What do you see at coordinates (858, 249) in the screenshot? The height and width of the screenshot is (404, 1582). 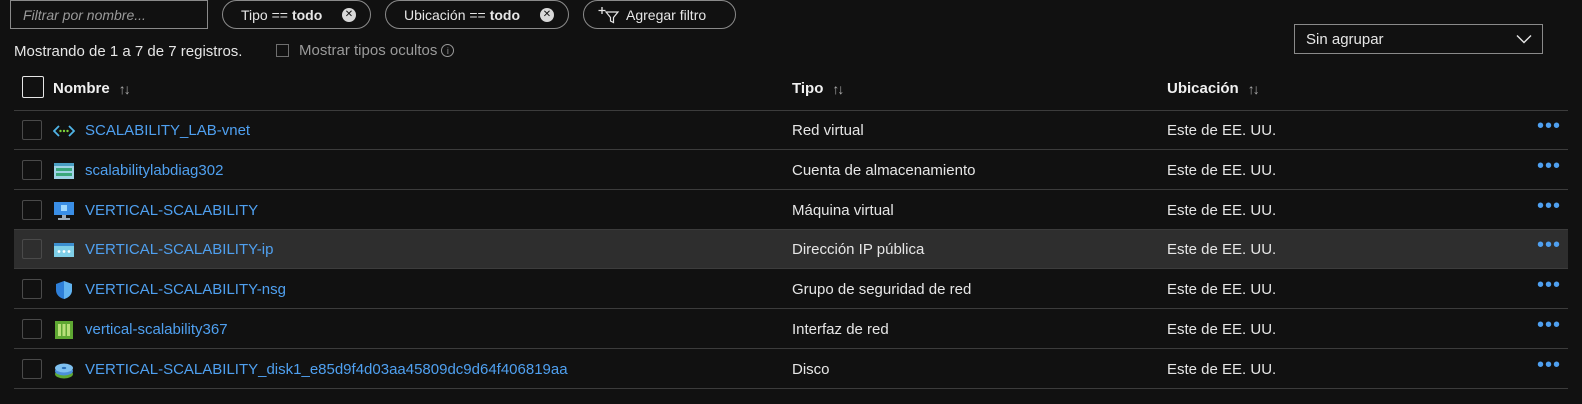 I see `resource-type-cell: Dirección IP pública` at bounding box center [858, 249].